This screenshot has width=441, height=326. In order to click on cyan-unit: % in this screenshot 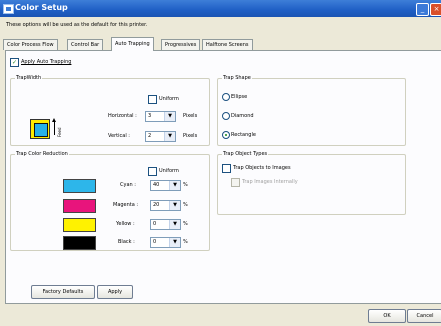, I will do `click(185, 185)`.